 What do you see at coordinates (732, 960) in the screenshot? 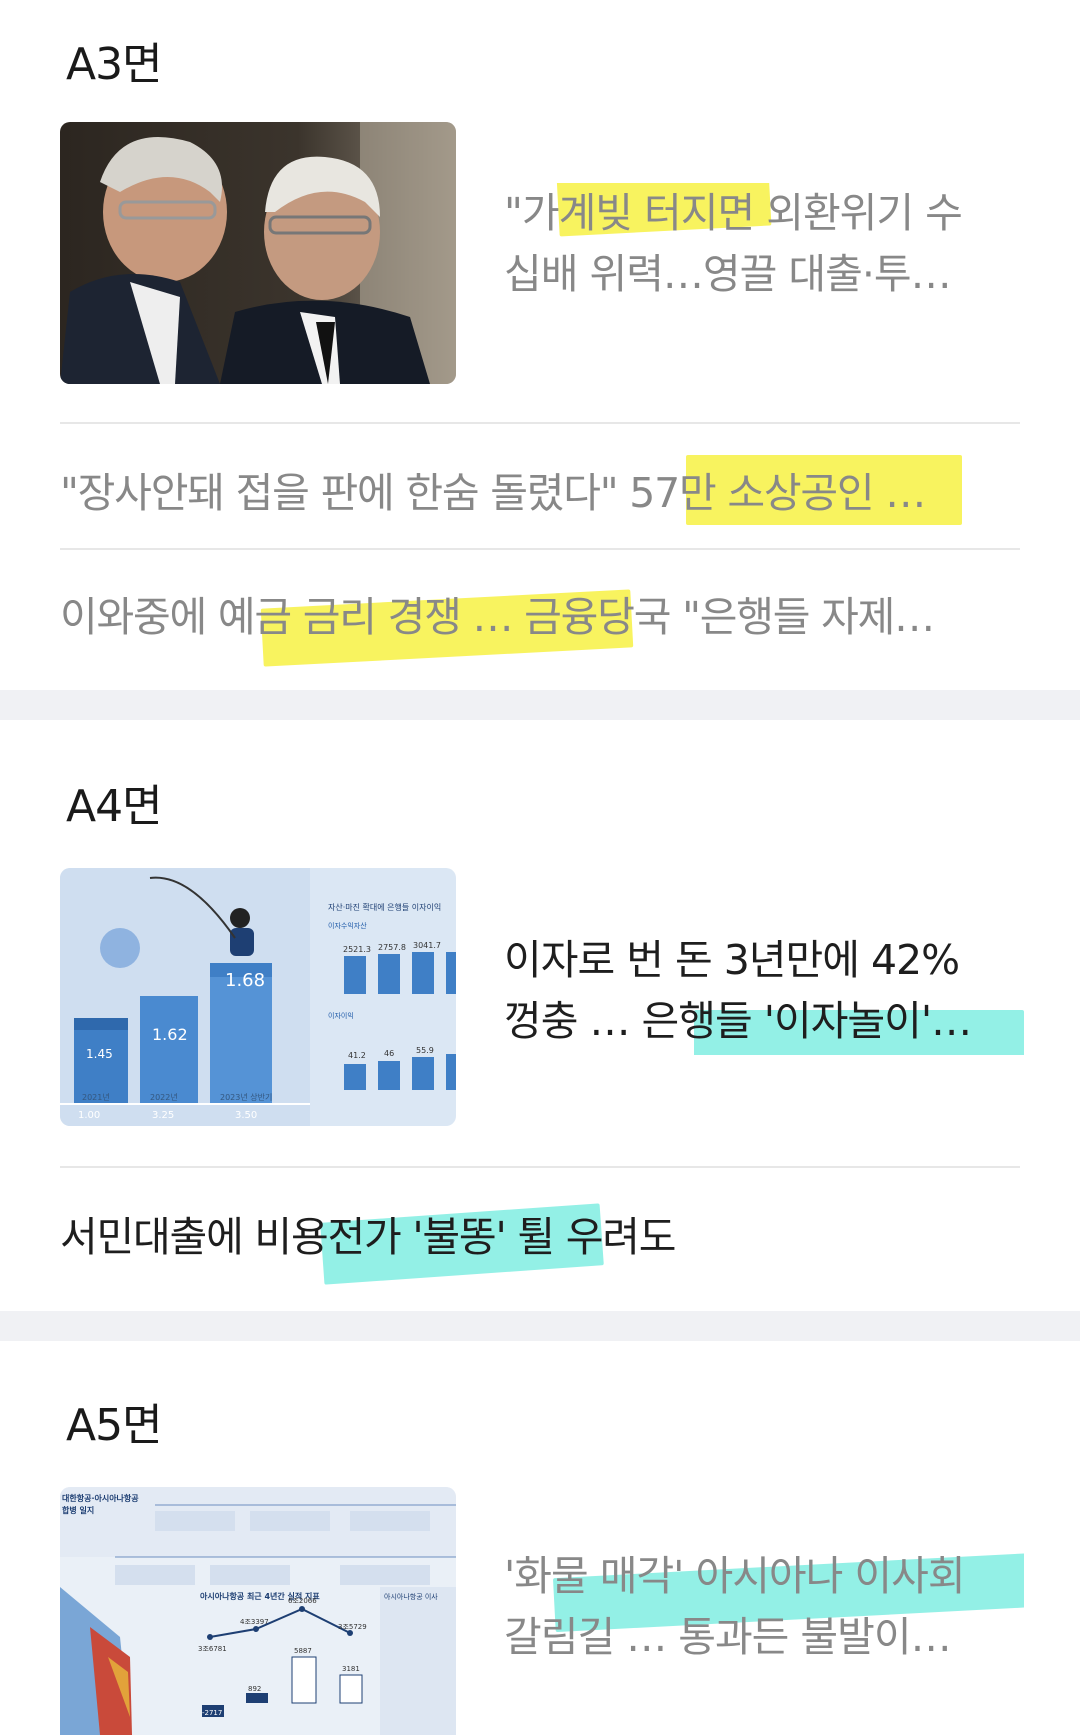
I see `headline-line: 이자로 번 돈 3년만에 42%` at bounding box center [732, 960].